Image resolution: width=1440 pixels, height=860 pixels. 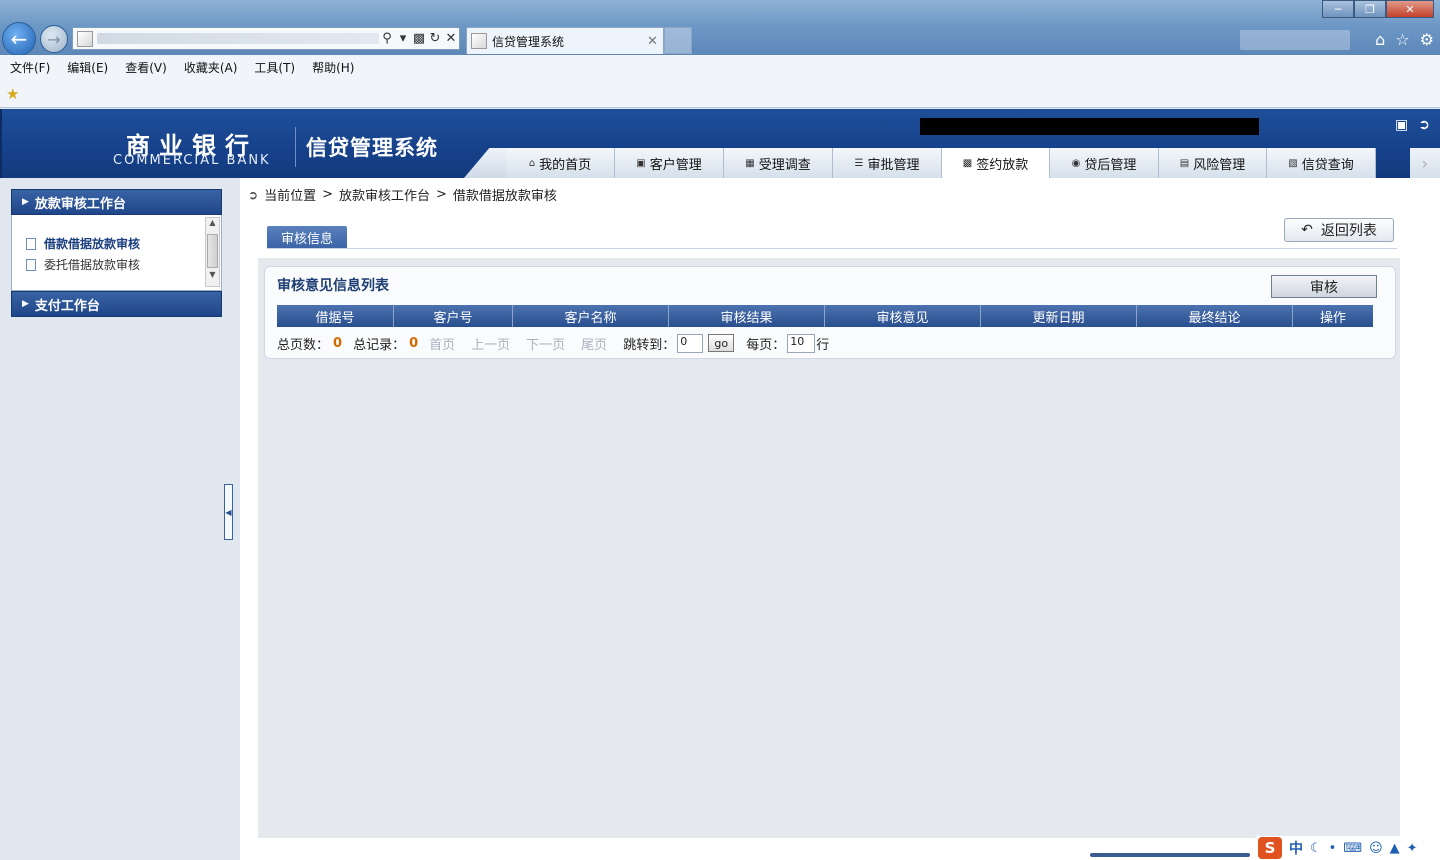 What do you see at coordinates (30, 67) in the screenshot?
I see `menu-file: 文件(F)` at bounding box center [30, 67].